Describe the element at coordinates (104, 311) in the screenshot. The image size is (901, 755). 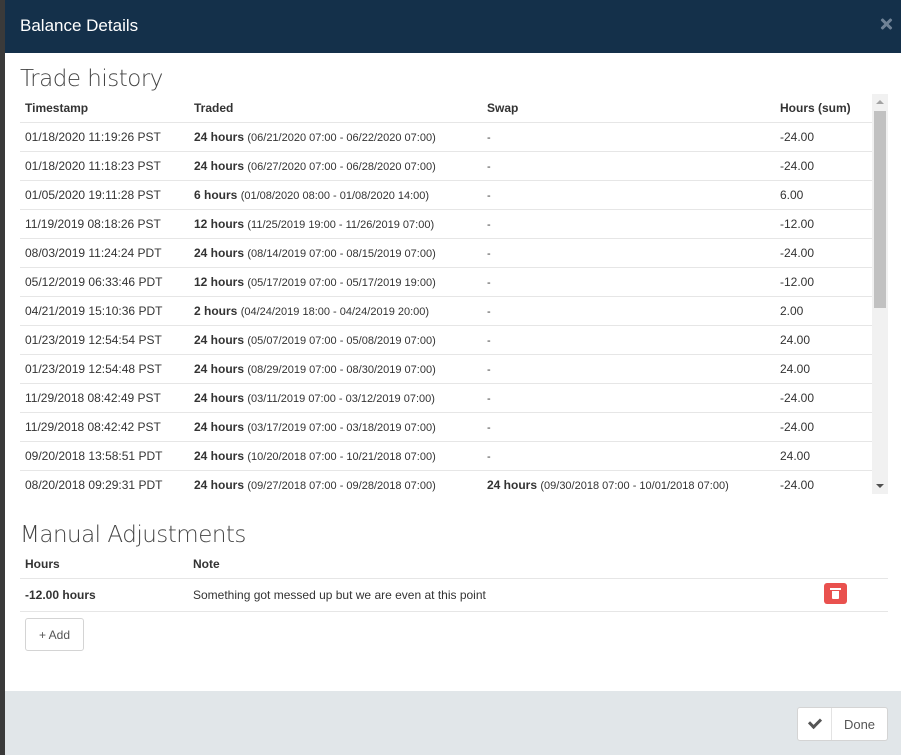
I see `cell-timestamp: 04/21/2019 15:10:36 PDT` at that location.